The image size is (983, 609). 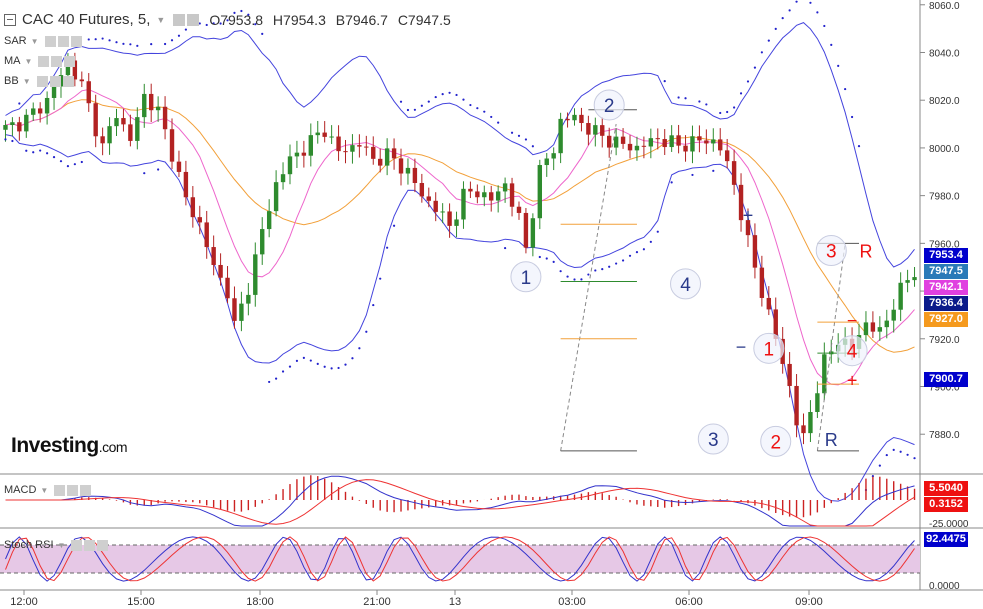 I want to click on open-value: O7953.8, so click(x=236, y=19).